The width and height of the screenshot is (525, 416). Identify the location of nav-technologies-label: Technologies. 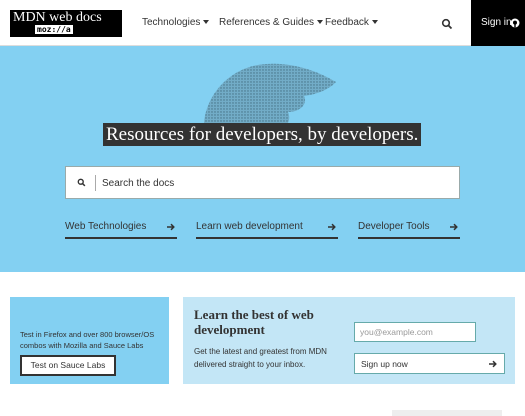
(171, 22).